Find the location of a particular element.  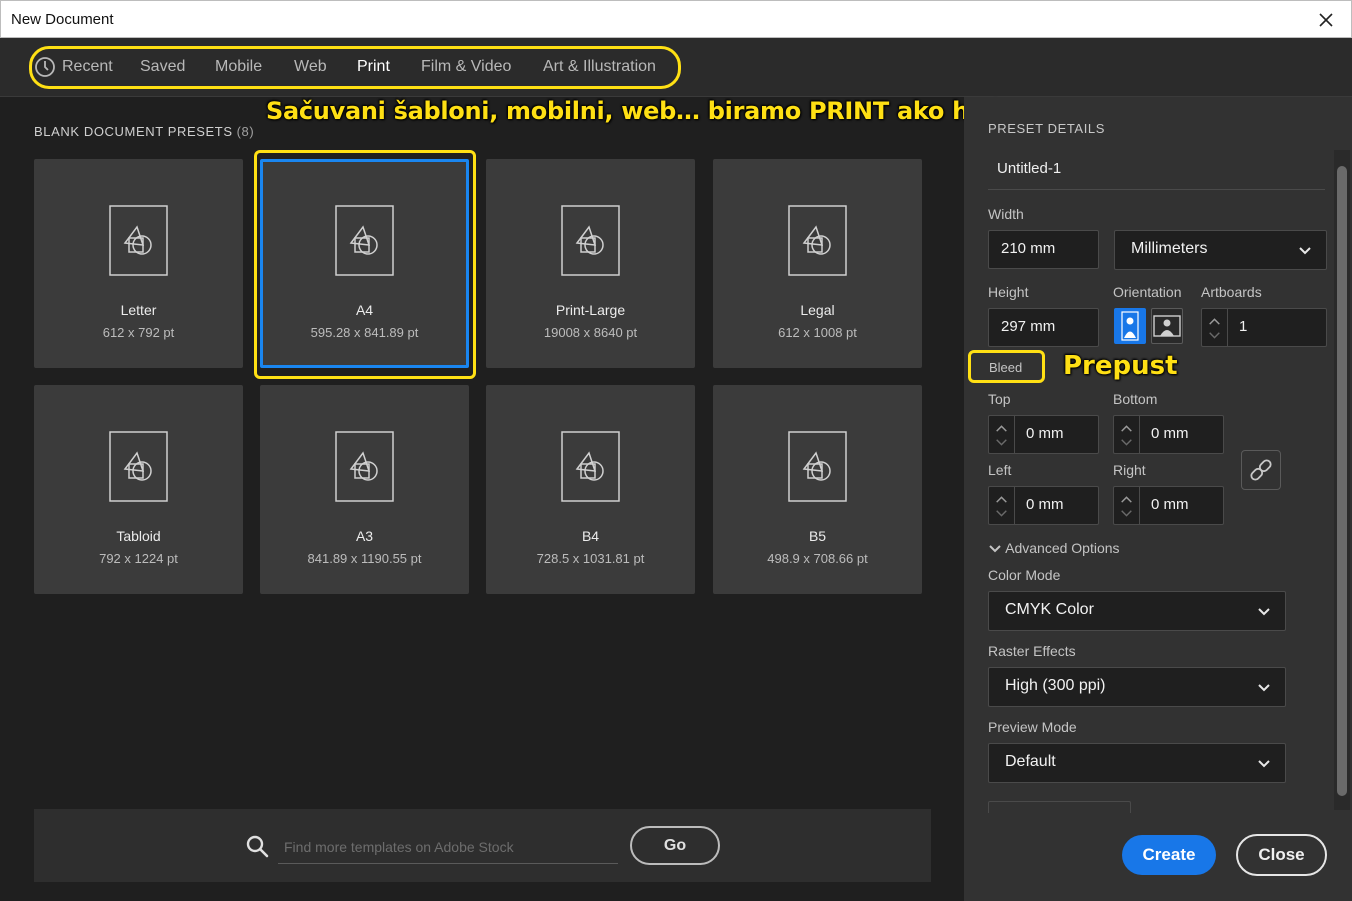

close-icon is located at coordinates (1326, 20).